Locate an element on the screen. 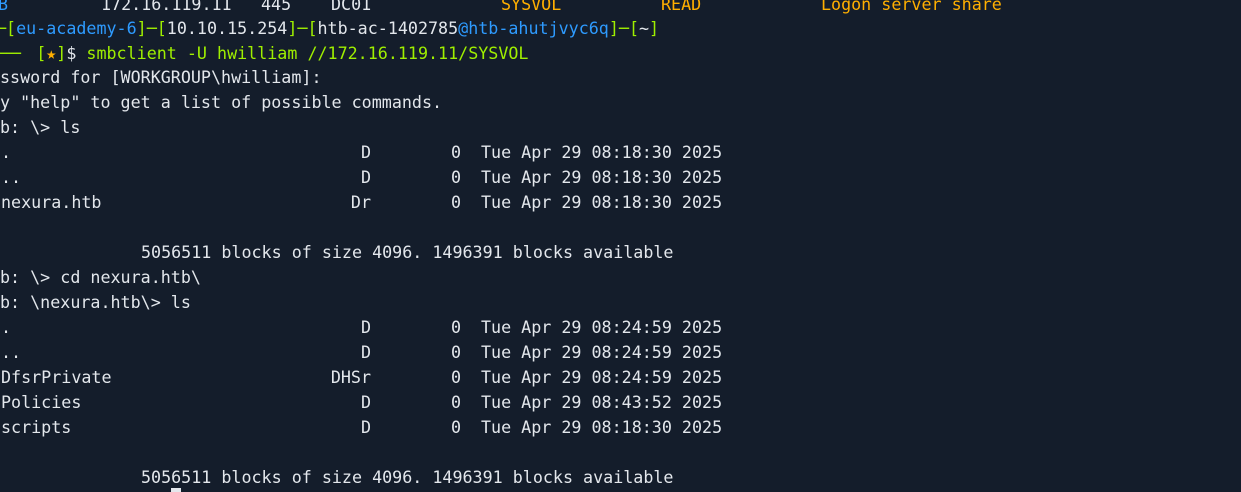 This screenshot has height=492, width=1241. prompt-region: eu-academy-6 is located at coordinates (76, 28).